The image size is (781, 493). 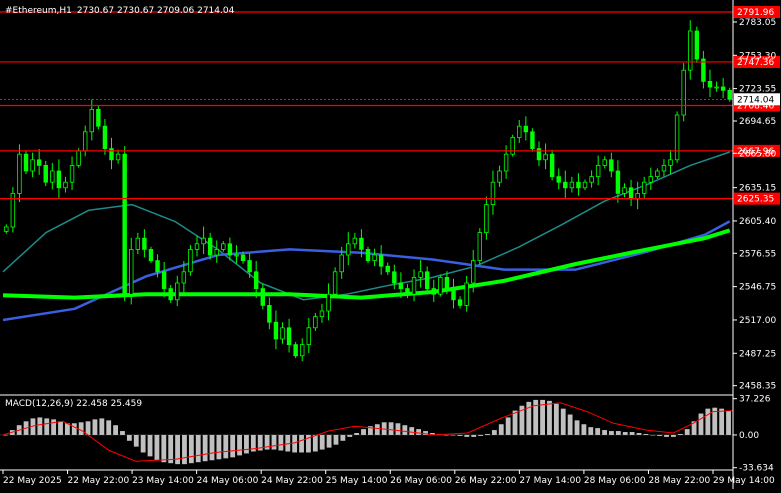 What do you see at coordinates (32, 481) in the screenshot?
I see `x-tick-label: 22 May 2025` at bounding box center [32, 481].